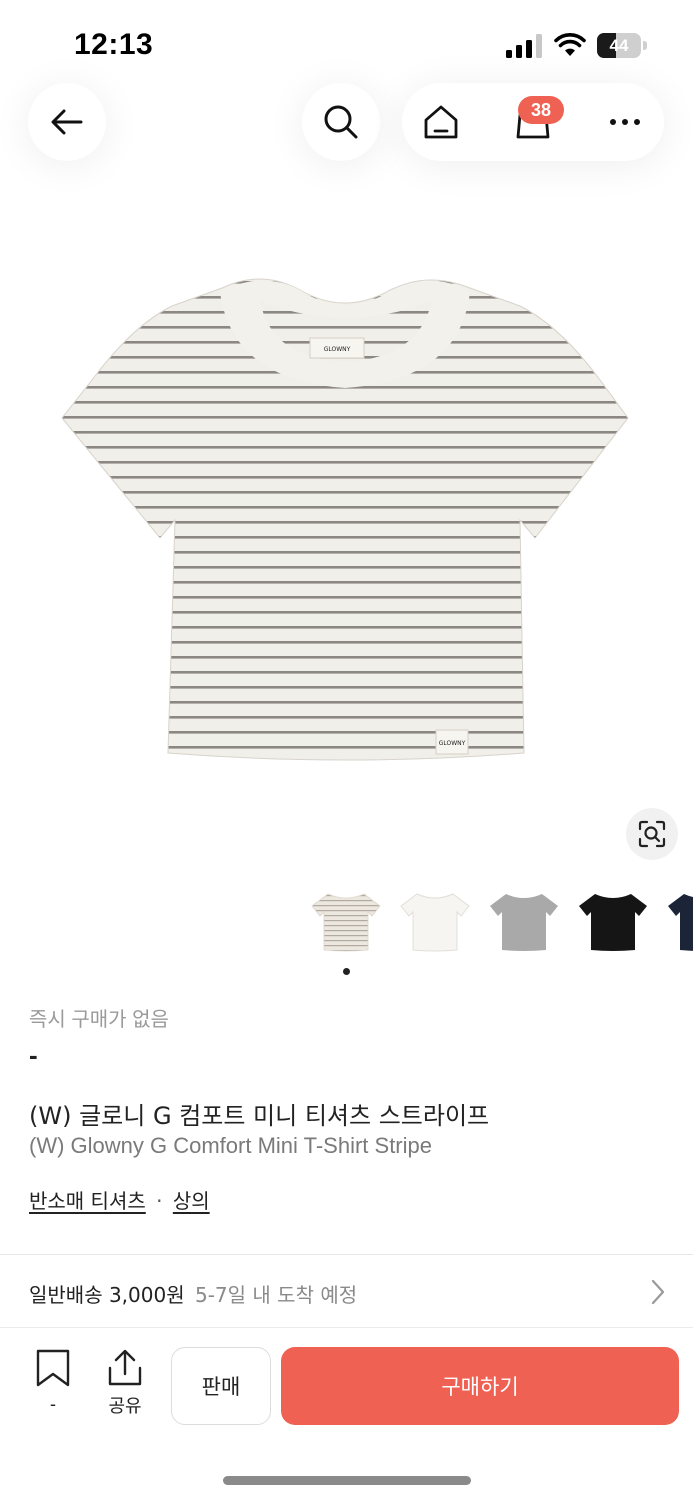 The width and height of the screenshot is (693, 1500). Describe the element at coordinates (221, 1386) in the screenshot. I see `sell-button: 판매` at that location.